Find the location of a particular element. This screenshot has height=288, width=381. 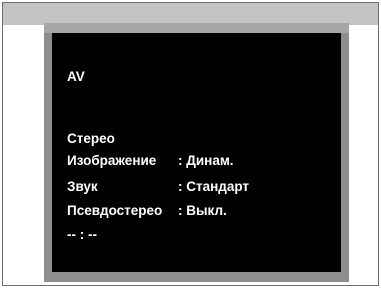

sound-mode-value: : Стандарт is located at coordinates (214, 186).